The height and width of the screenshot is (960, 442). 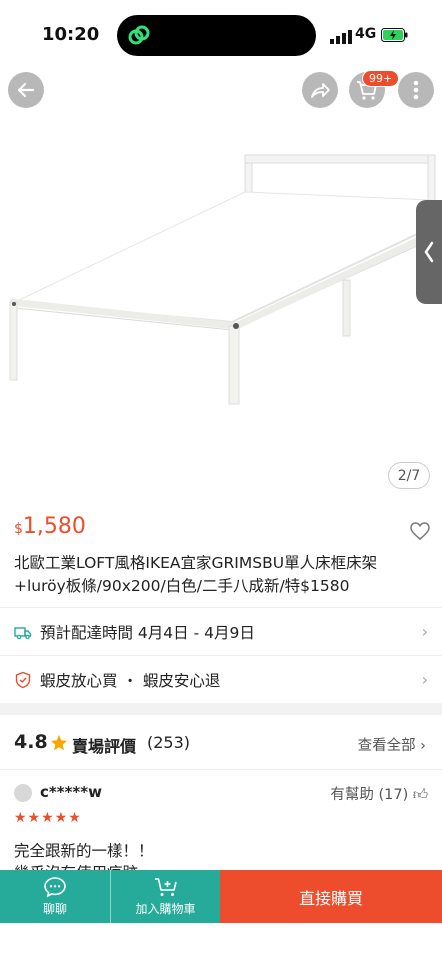 What do you see at coordinates (221, 742) in the screenshot?
I see `shop-ratings-header: 4.8 賣場評價 (253) 查看全部 ›` at bounding box center [221, 742].